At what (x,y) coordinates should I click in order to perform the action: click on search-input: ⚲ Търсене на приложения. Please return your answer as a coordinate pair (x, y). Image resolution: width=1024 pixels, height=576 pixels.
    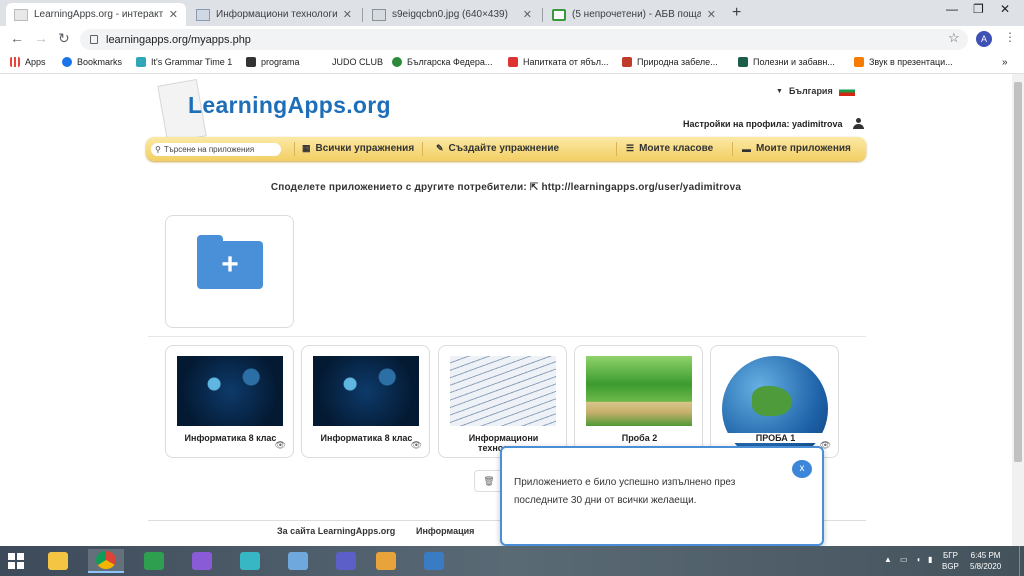
    Looking at the image, I should click on (216, 149).